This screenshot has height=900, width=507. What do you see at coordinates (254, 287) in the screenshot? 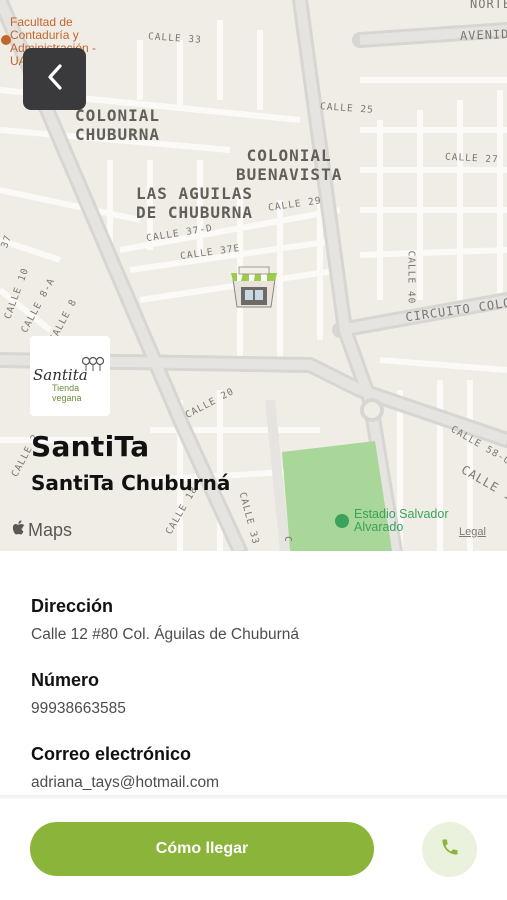
I see `store-icon` at bounding box center [254, 287].